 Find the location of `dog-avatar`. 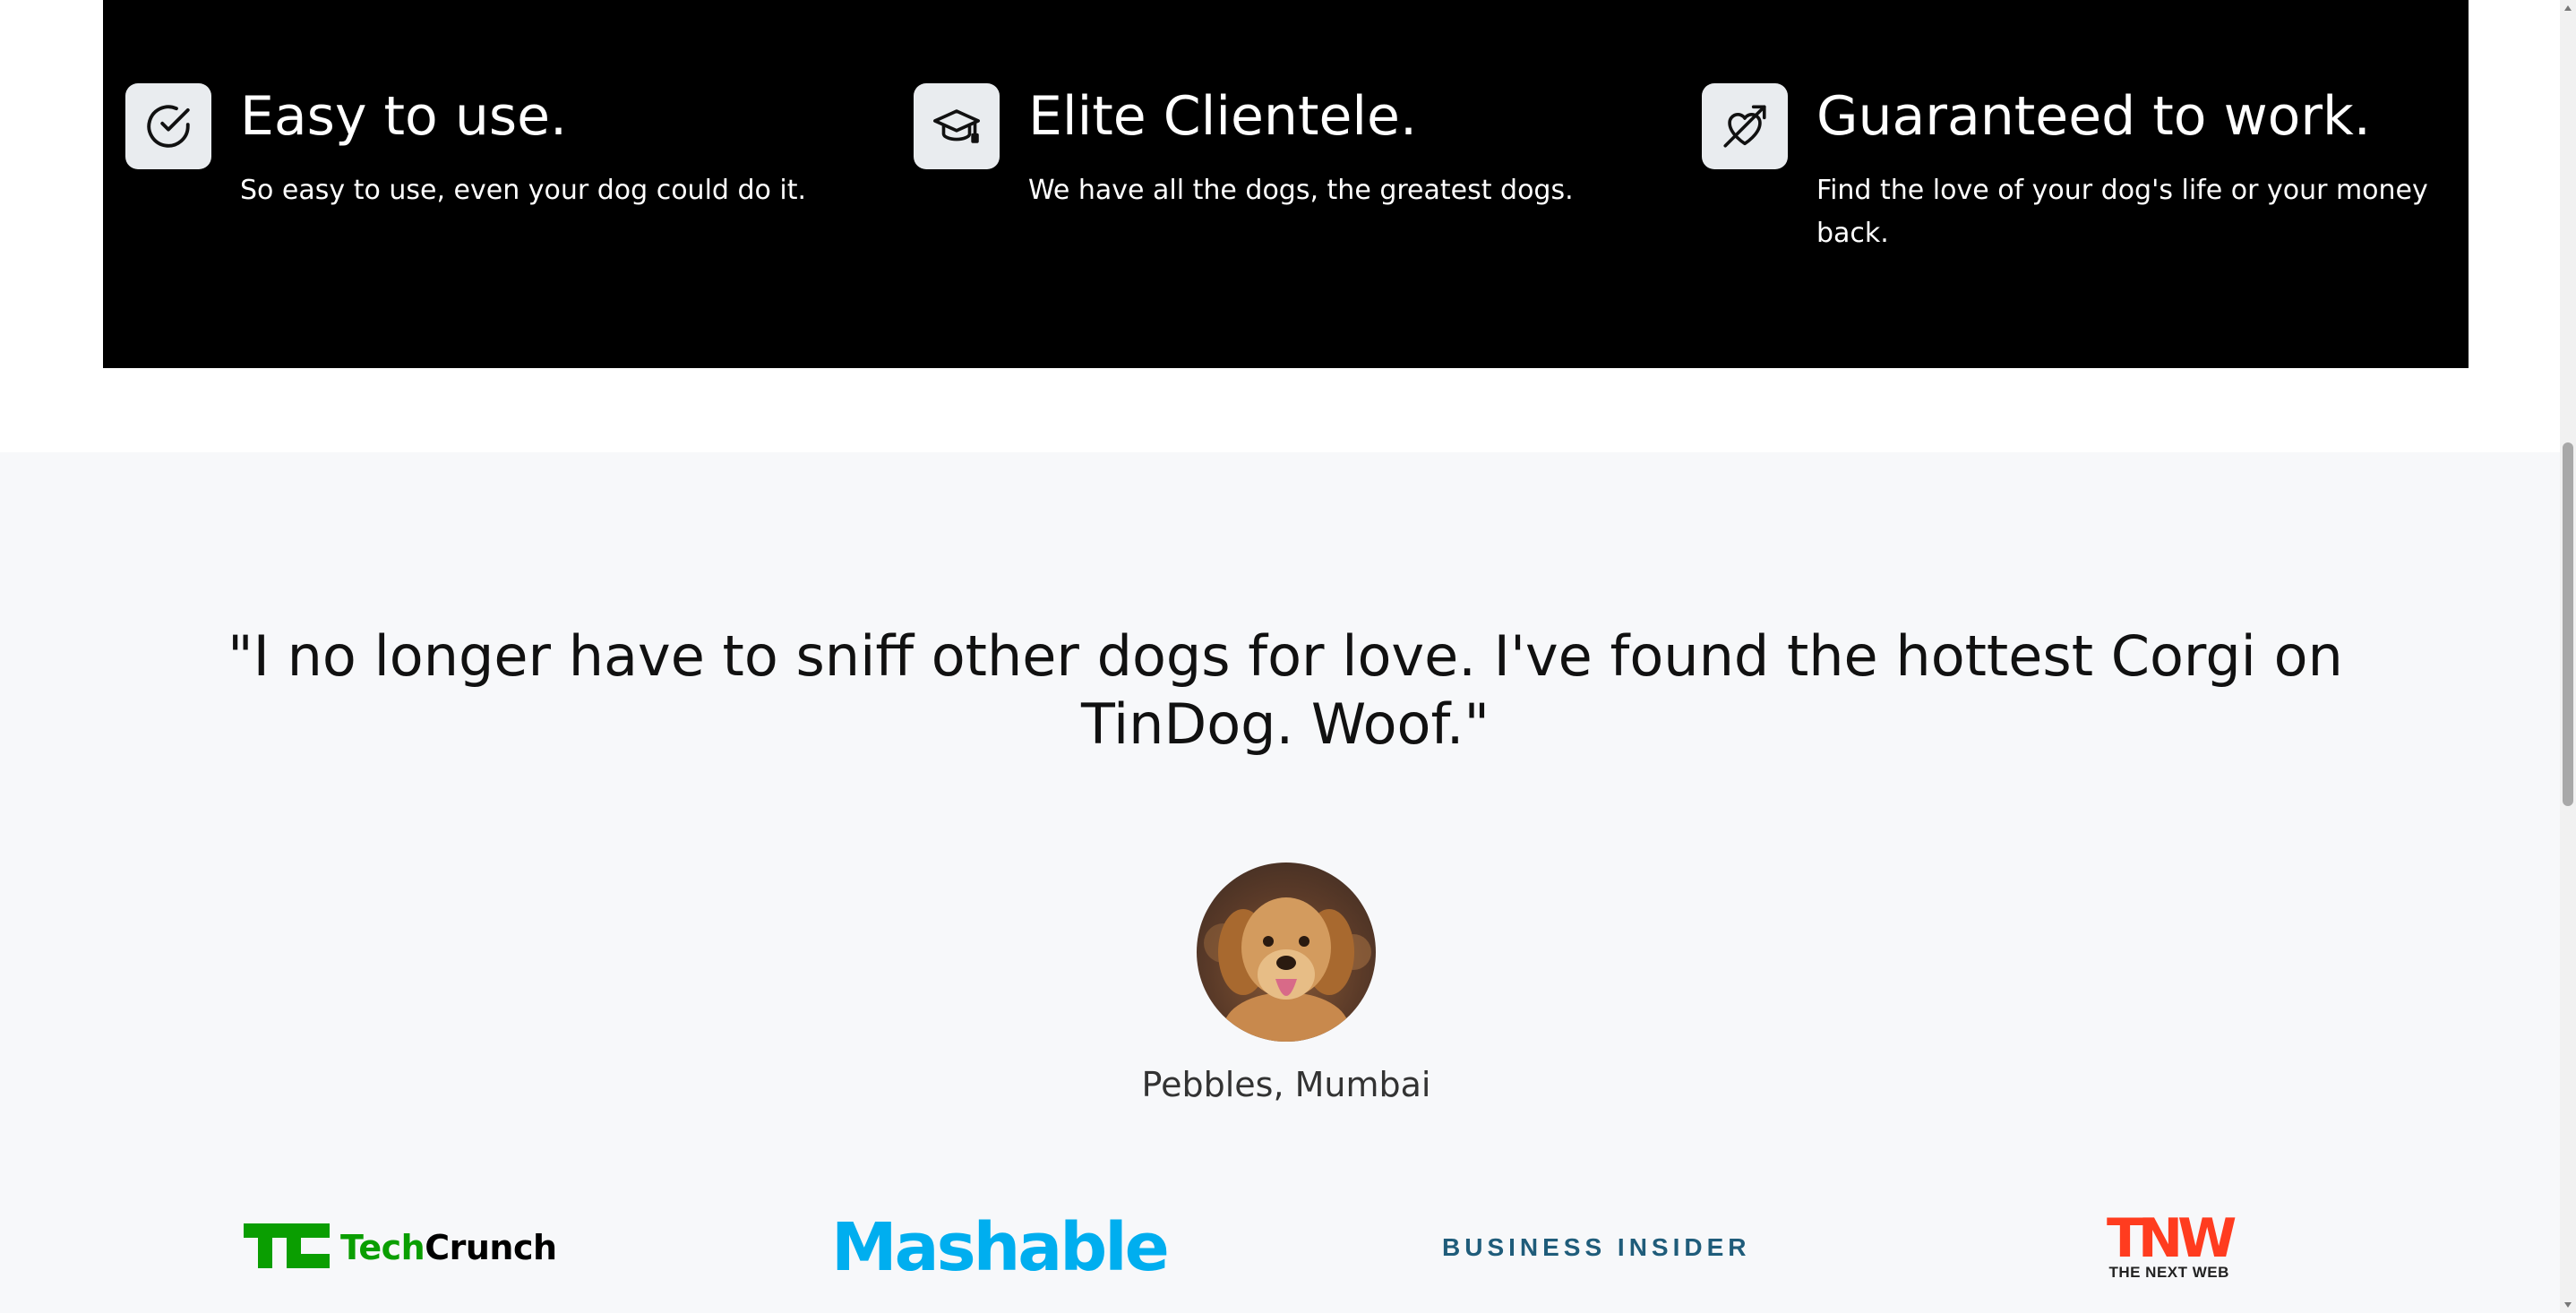

dog-avatar is located at coordinates (1286, 952).